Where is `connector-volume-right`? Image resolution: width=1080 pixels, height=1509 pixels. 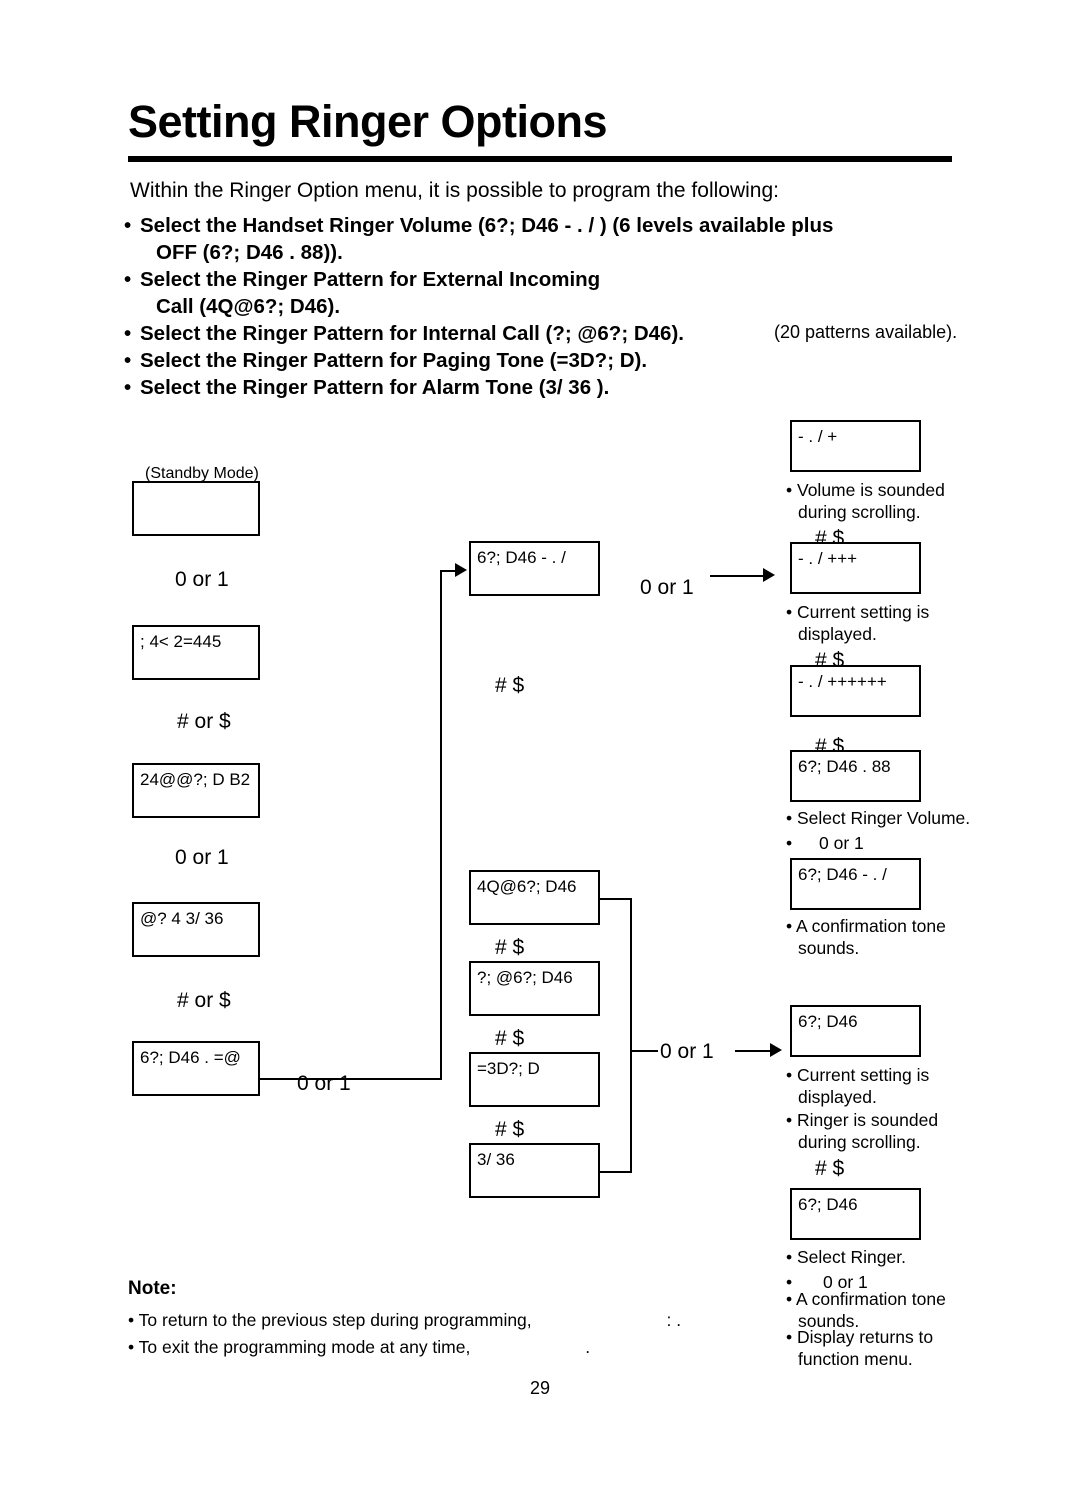 connector-volume-right is located at coordinates (740, 576).